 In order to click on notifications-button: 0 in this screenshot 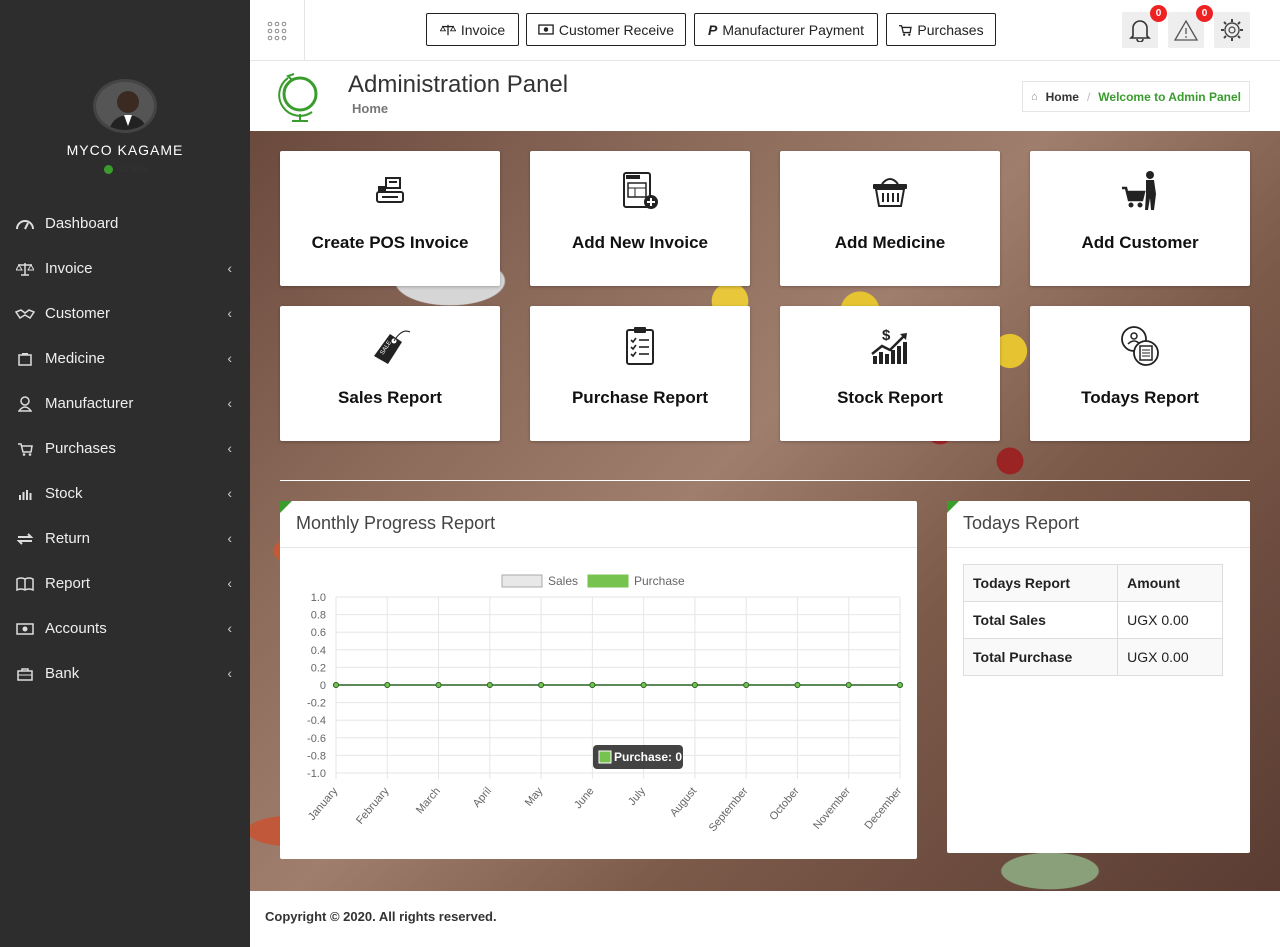, I will do `click(1144, 26)`.